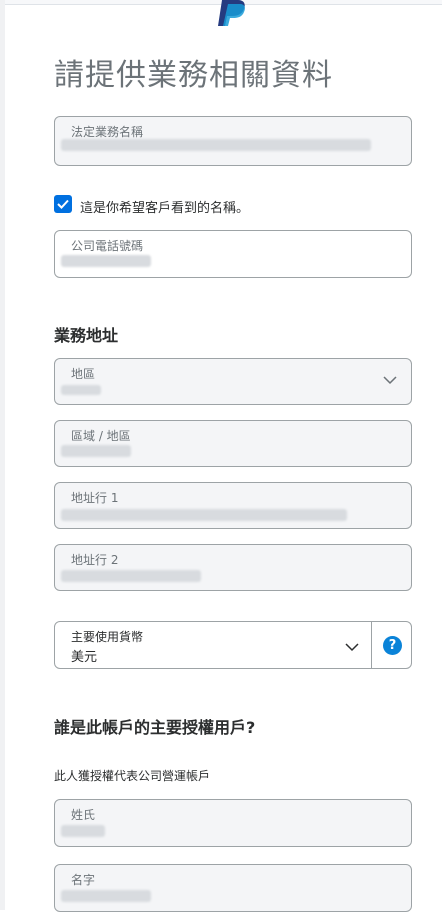 The width and height of the screenshot is (442, 912). I want to click on first-name-field: 名字, so click(233, 888).